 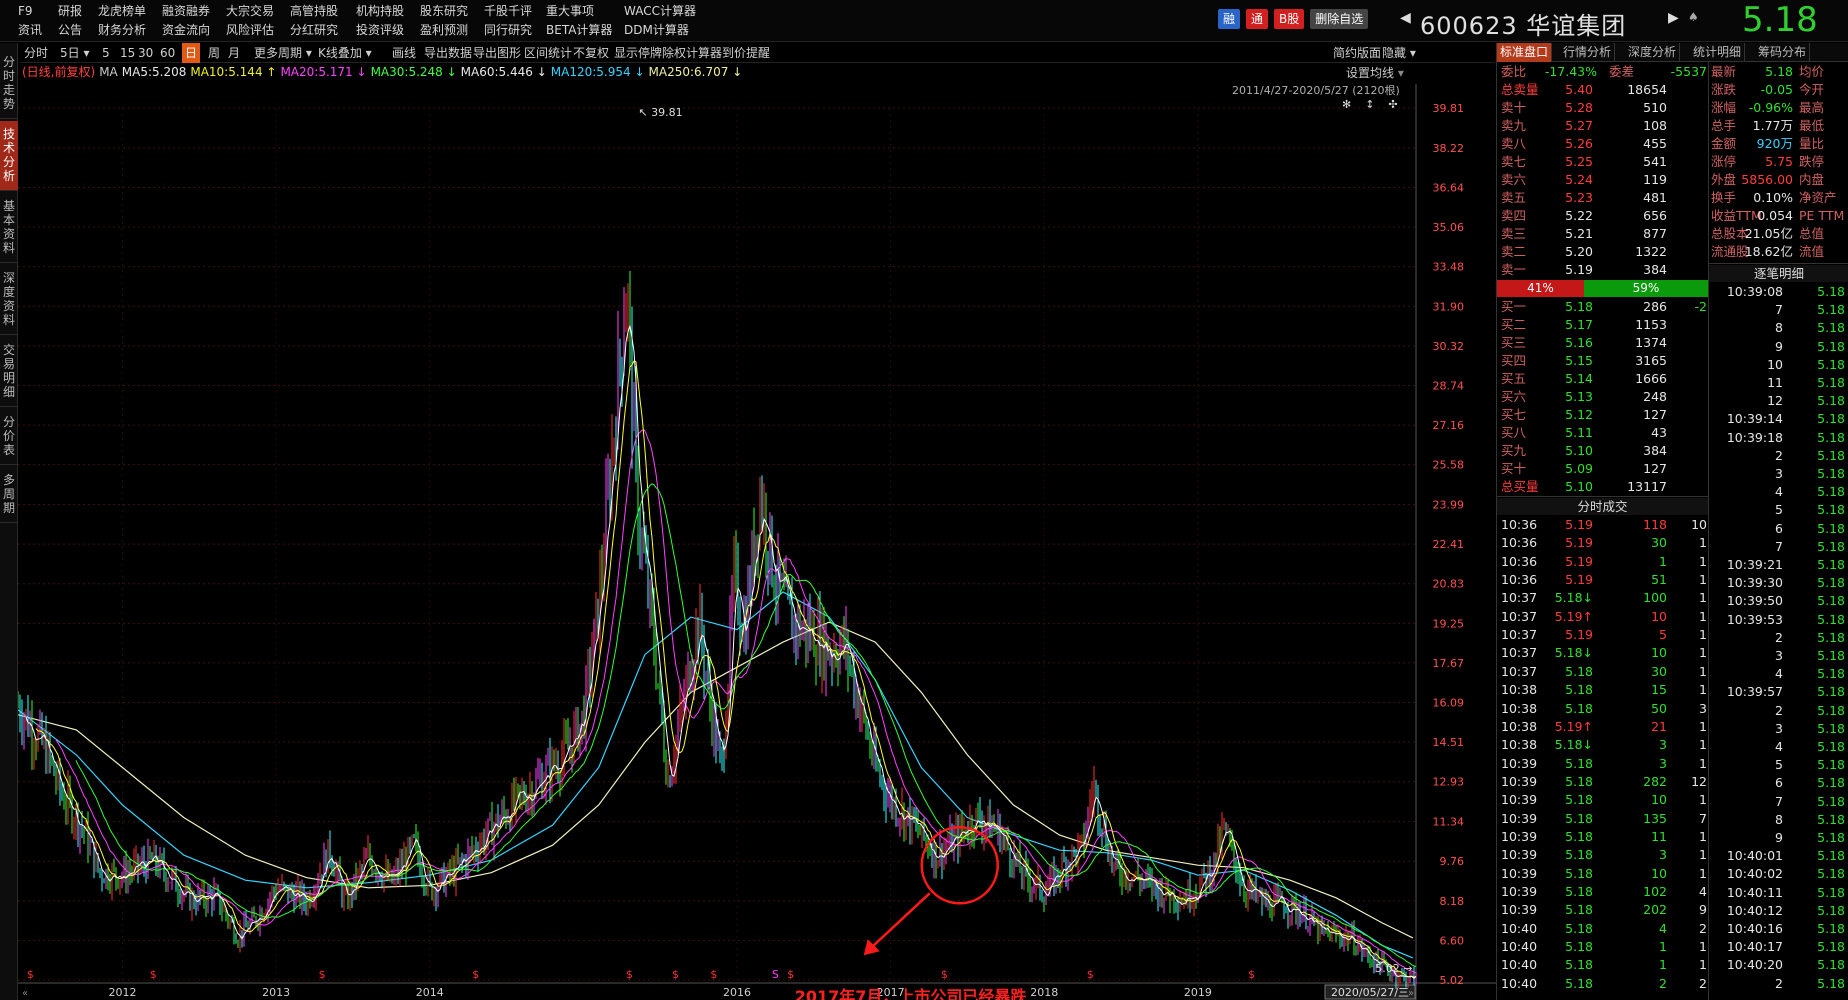 I want to click on menu-item: WACC计算器, so click(x=660, y=11).